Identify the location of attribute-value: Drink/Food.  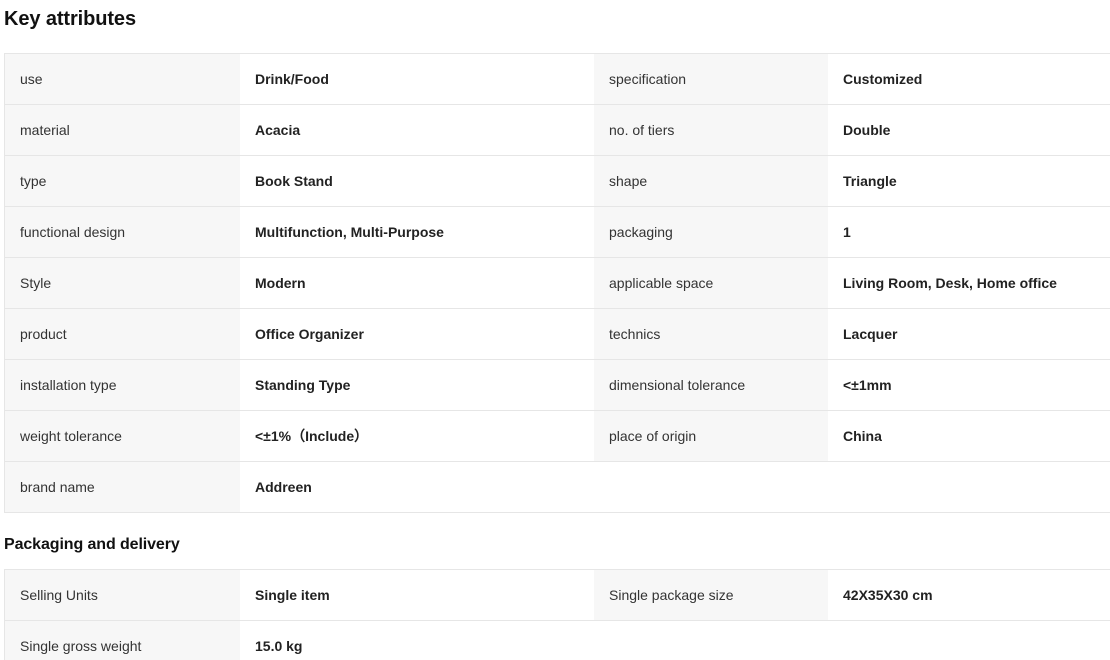
(417, 79).